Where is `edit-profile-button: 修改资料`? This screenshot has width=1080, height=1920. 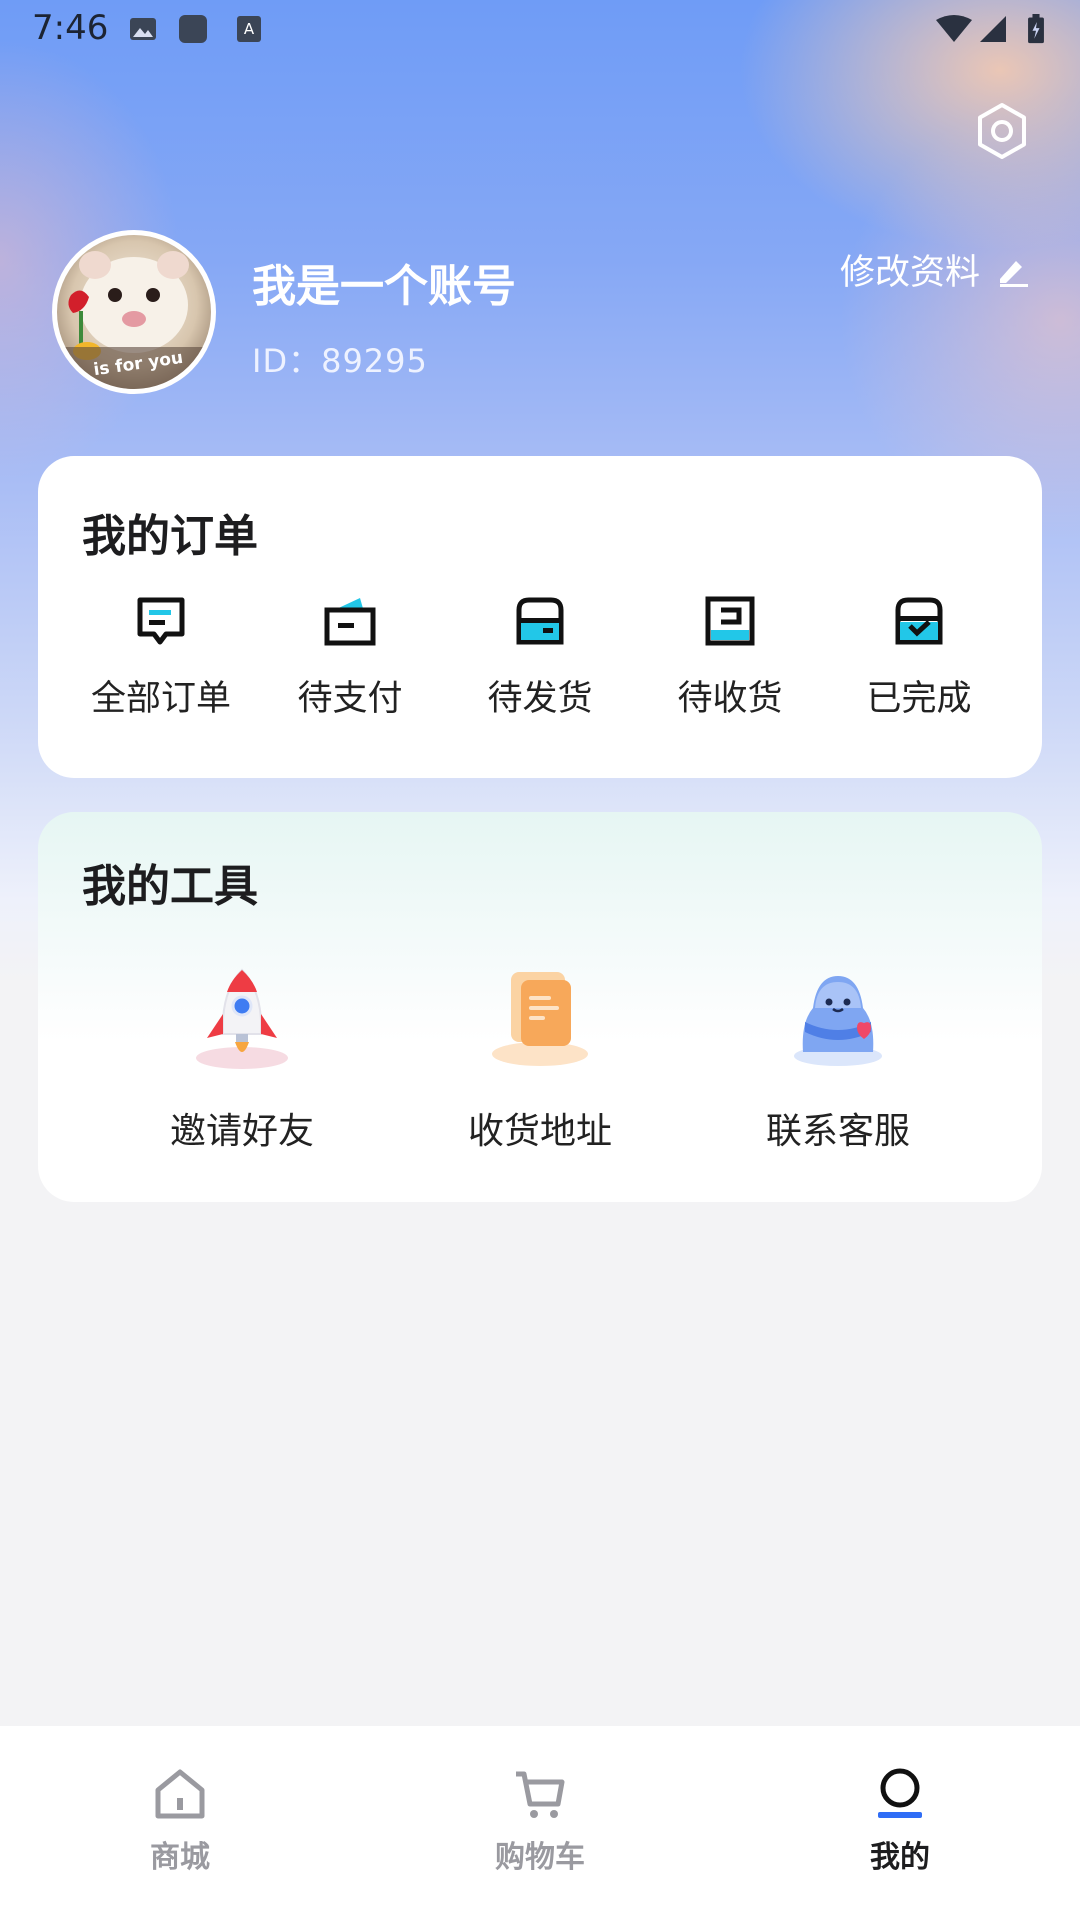 edit-profile-button: 修改资料 is located at coordinates (935, 269).